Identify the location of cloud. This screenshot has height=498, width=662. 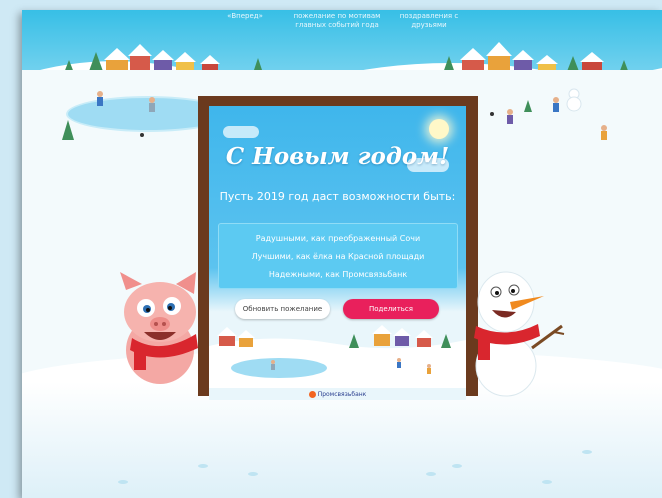
(241, 132).